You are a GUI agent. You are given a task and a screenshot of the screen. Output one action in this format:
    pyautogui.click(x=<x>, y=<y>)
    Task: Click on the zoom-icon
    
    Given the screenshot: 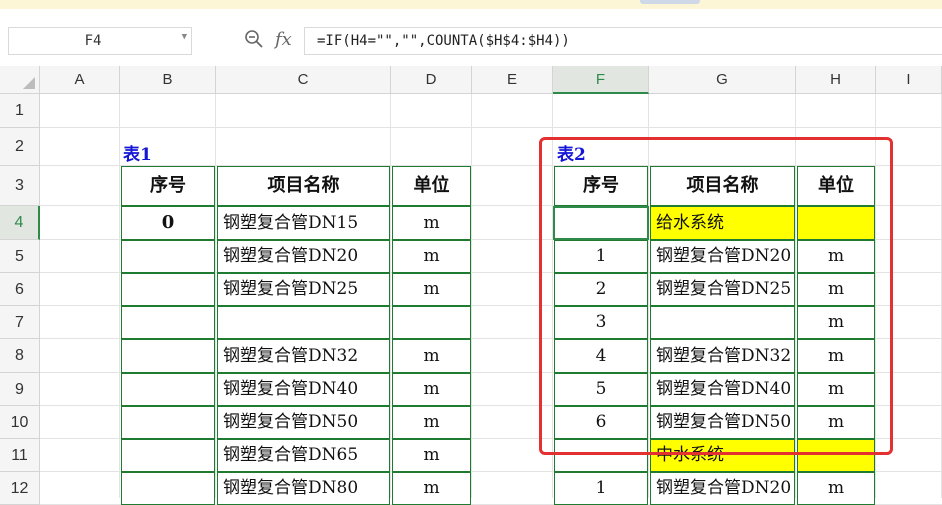 What is the action you would take?
    pyautogui.click(x=254, y=41)
    